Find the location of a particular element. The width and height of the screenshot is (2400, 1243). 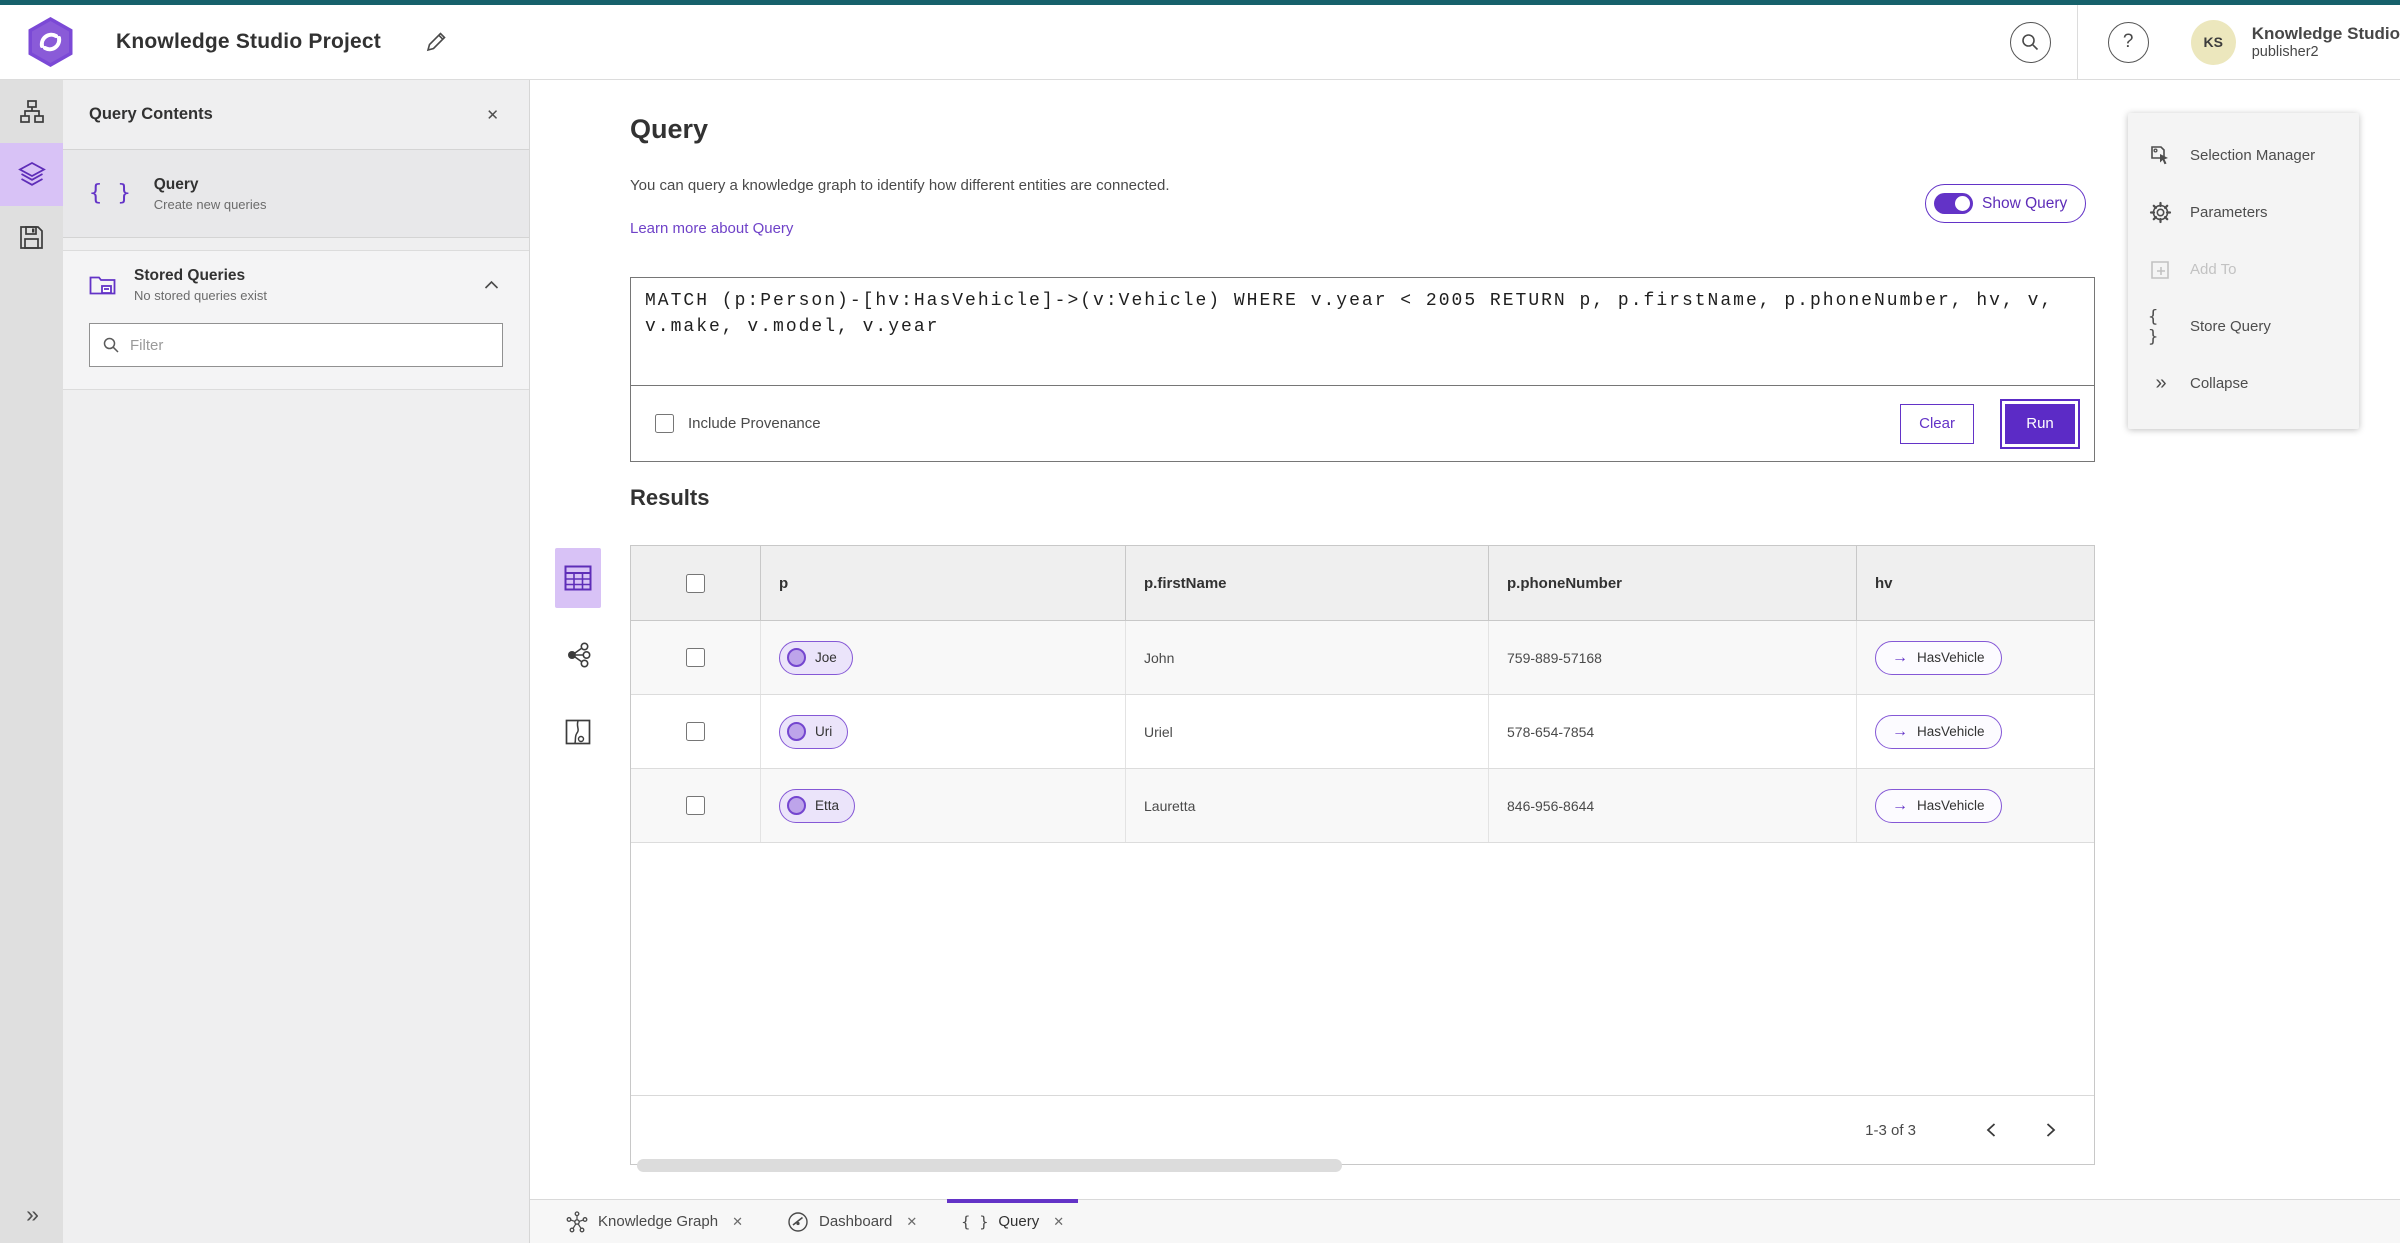

editor-footer: Include Provenance Clear Run is located at coordinates (1362, 423).